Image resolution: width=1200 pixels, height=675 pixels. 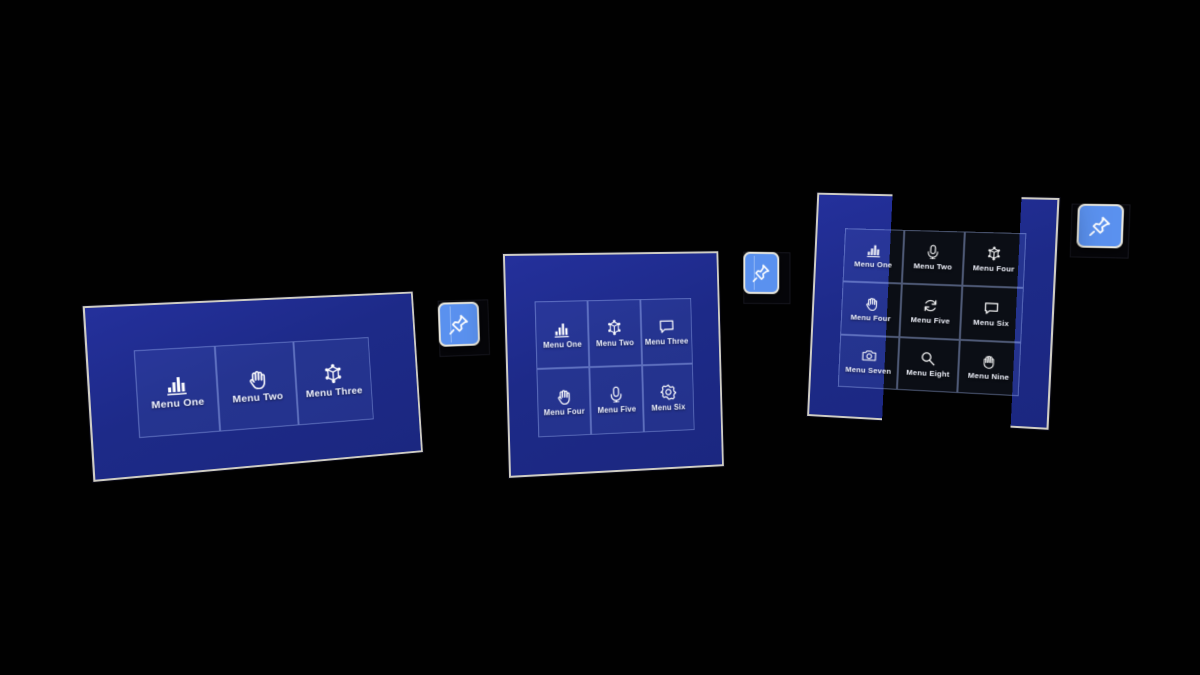 What do you see at coordinates (989, 363) in the screenshot?
I see `open-hand-icon` at bounding box center [989, 363].